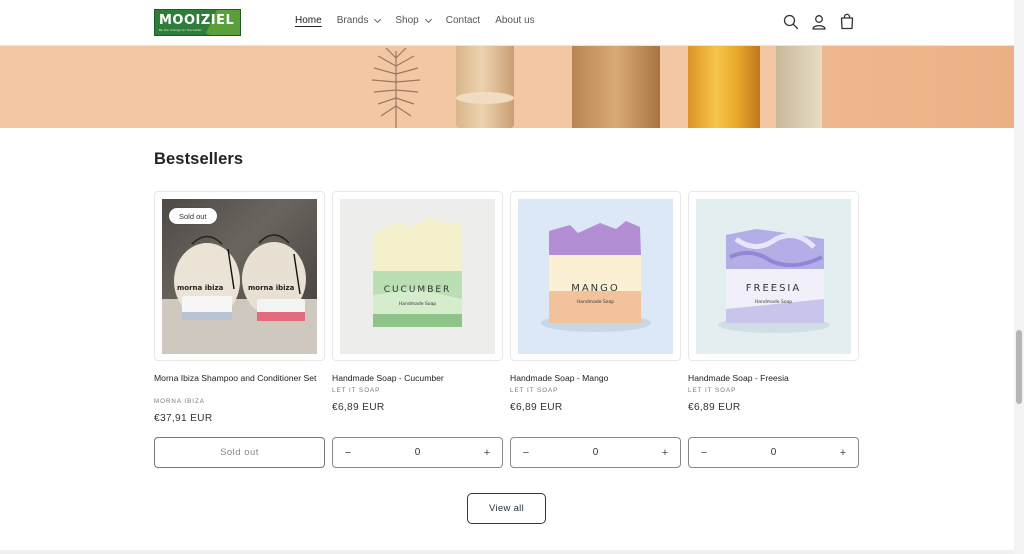  I want to click on nav-shop-label: Shop, so click(407, 20).